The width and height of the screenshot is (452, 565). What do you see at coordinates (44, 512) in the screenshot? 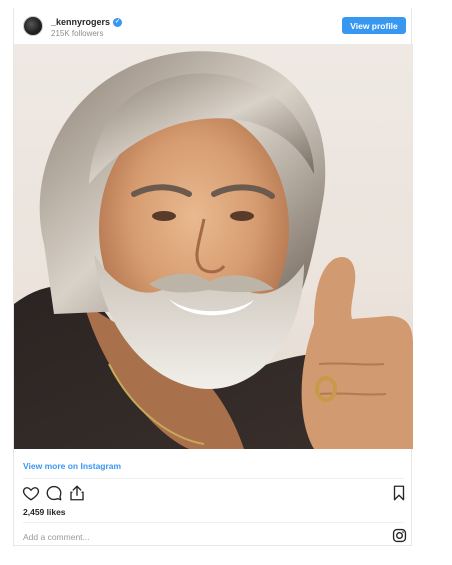
I see `like-count: 2,459 likes` at bounding box center [44, 512].